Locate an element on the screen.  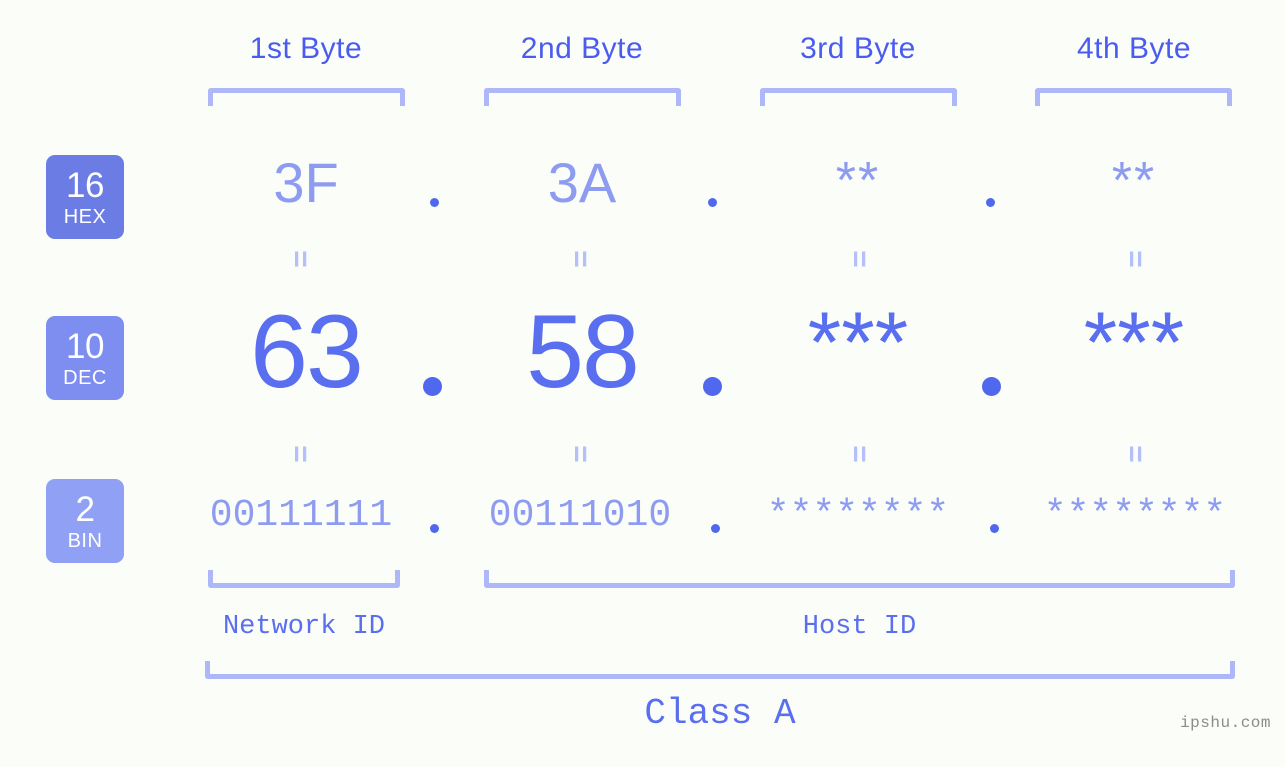
byte-header-1: 1st Byte is located at coordinates (306, 48).